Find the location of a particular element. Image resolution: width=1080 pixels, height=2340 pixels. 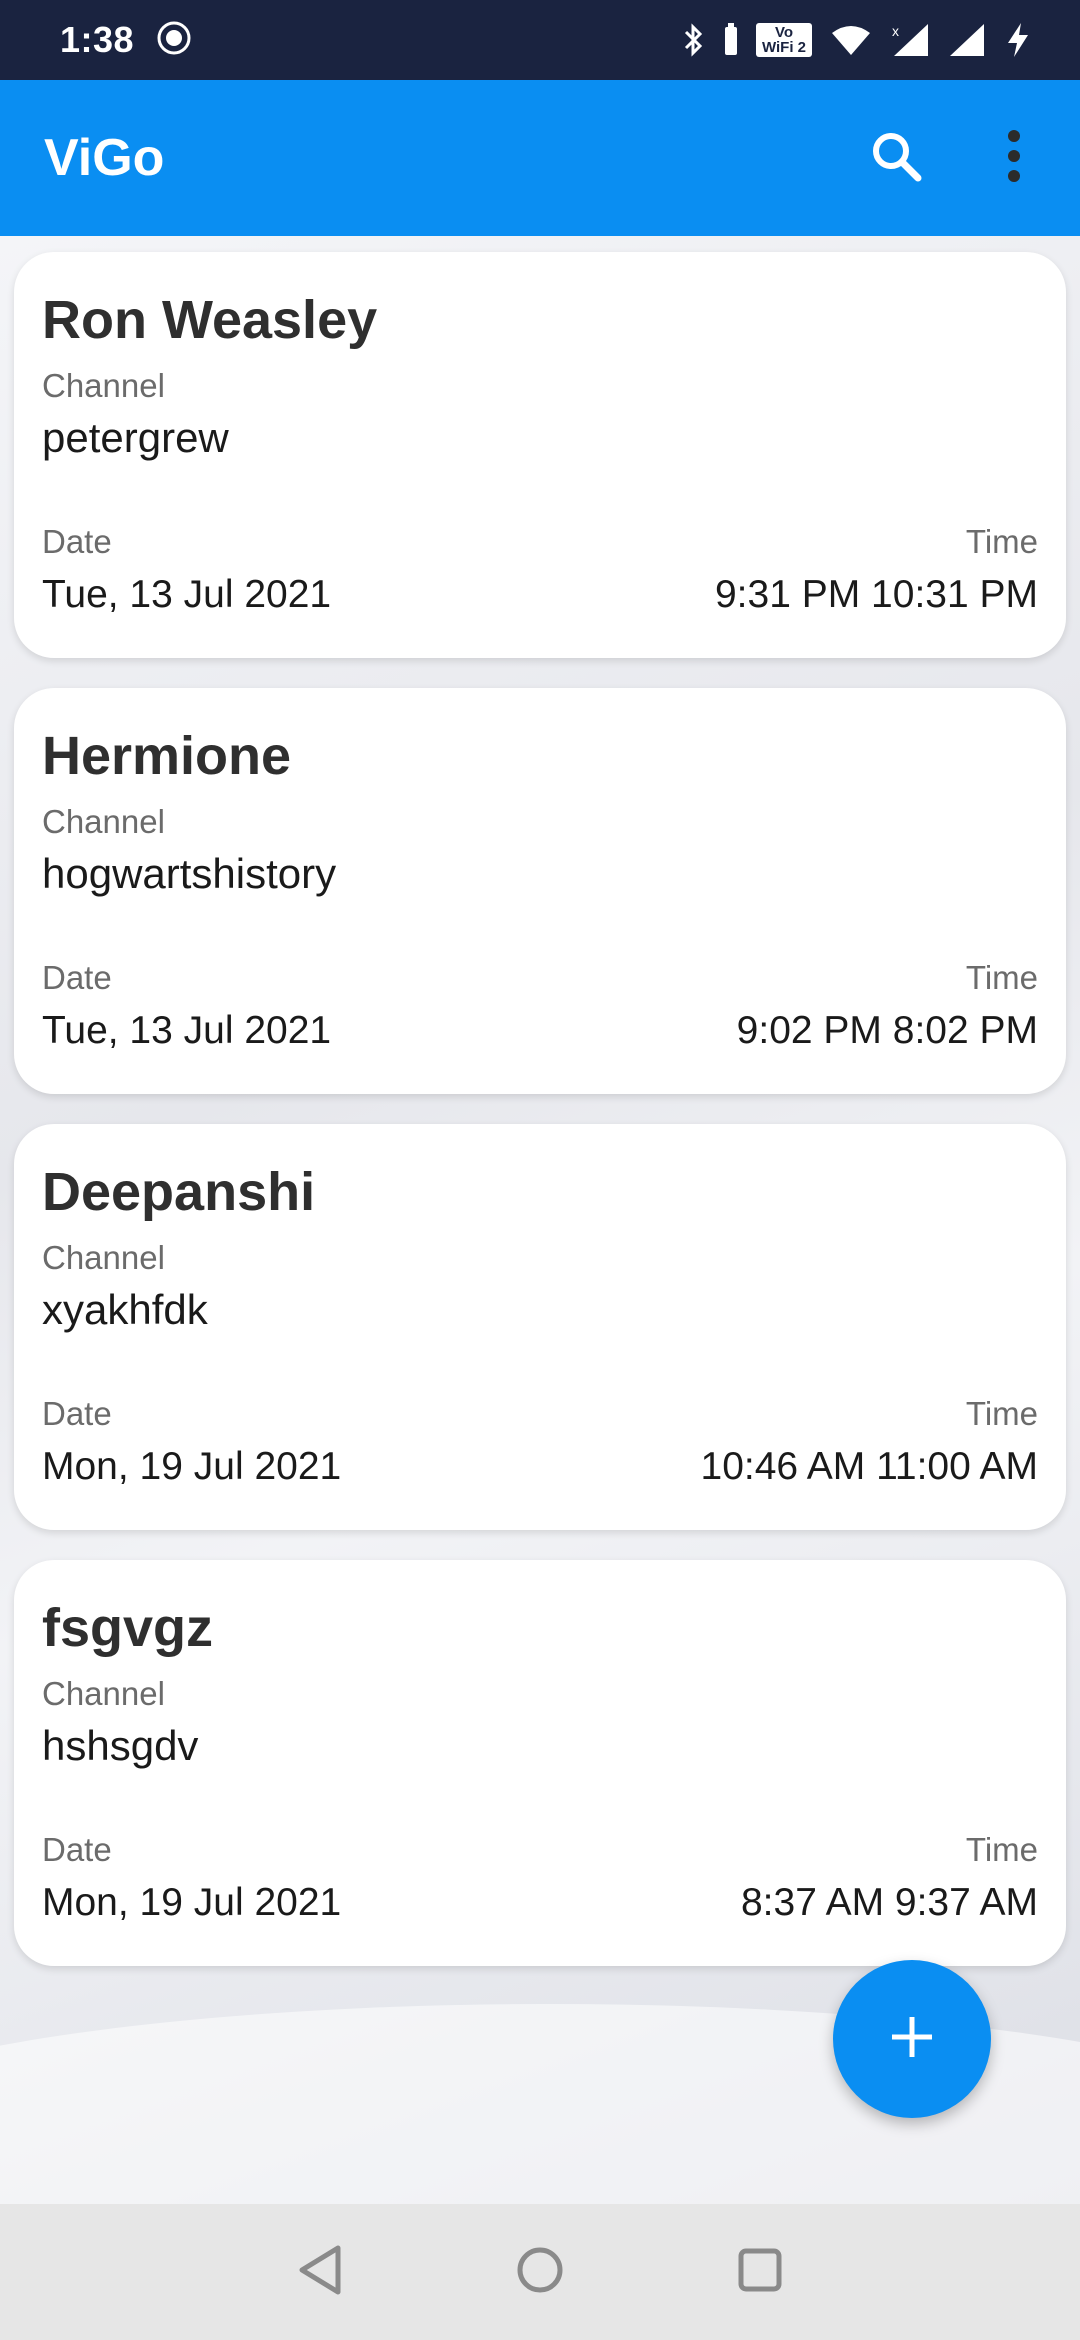

svg-text: x is located at coordinates (895, 31).